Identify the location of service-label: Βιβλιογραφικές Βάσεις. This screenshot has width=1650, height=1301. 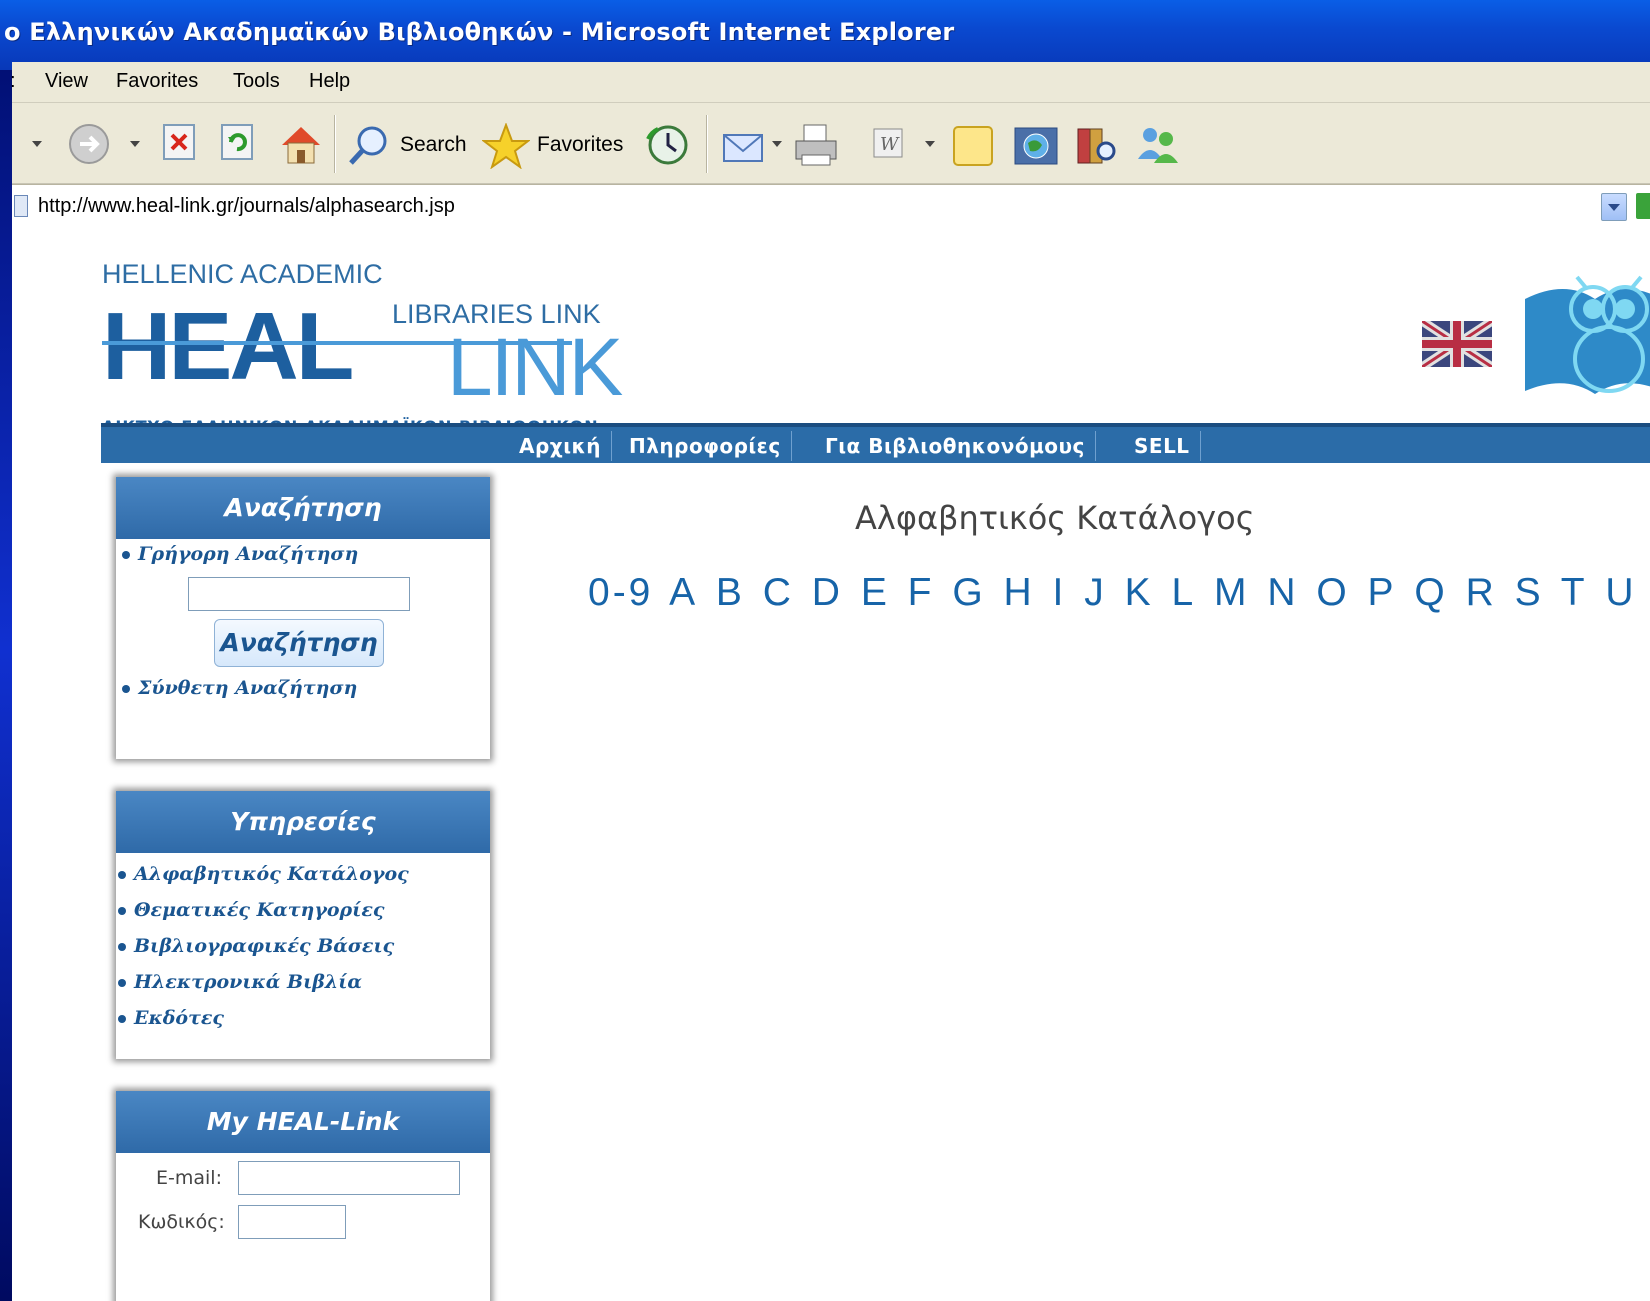
(264, 946).